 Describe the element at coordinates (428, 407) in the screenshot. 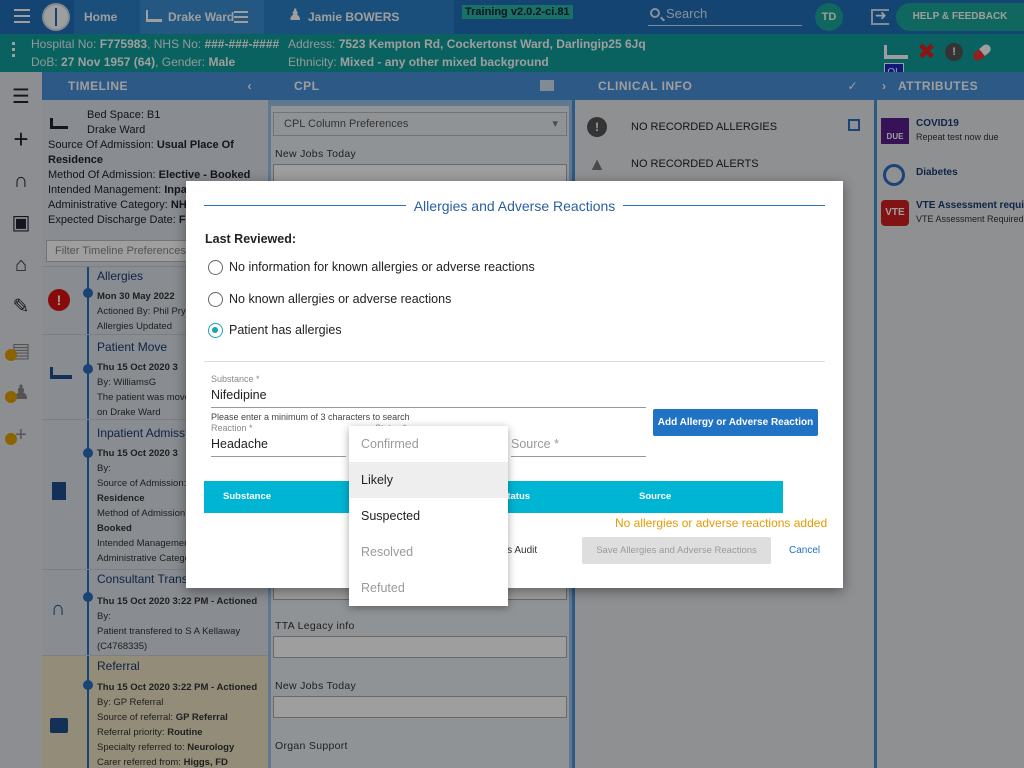

I see `substance-underline` at that location.